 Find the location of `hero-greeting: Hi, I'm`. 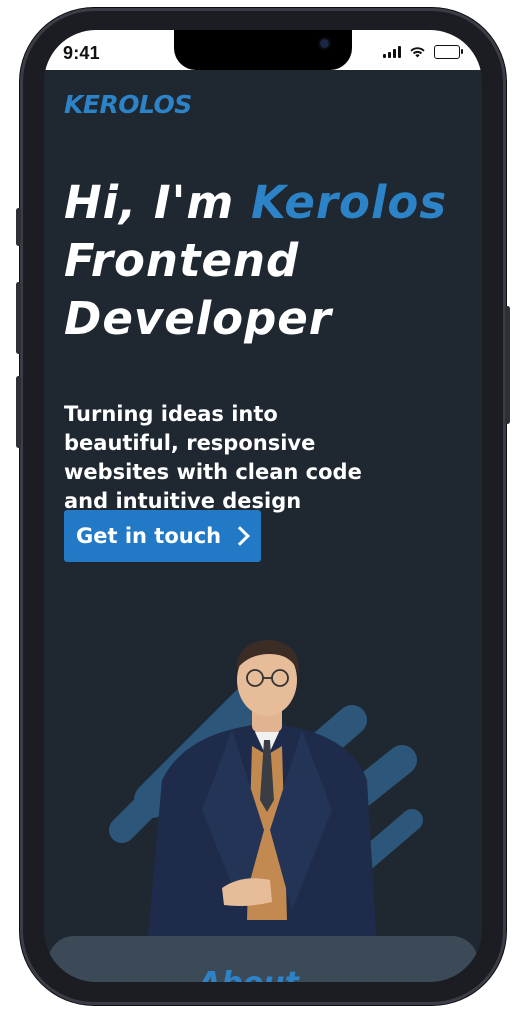

hero-greeting: Hi, I'm is located at coordinates (157, 202).